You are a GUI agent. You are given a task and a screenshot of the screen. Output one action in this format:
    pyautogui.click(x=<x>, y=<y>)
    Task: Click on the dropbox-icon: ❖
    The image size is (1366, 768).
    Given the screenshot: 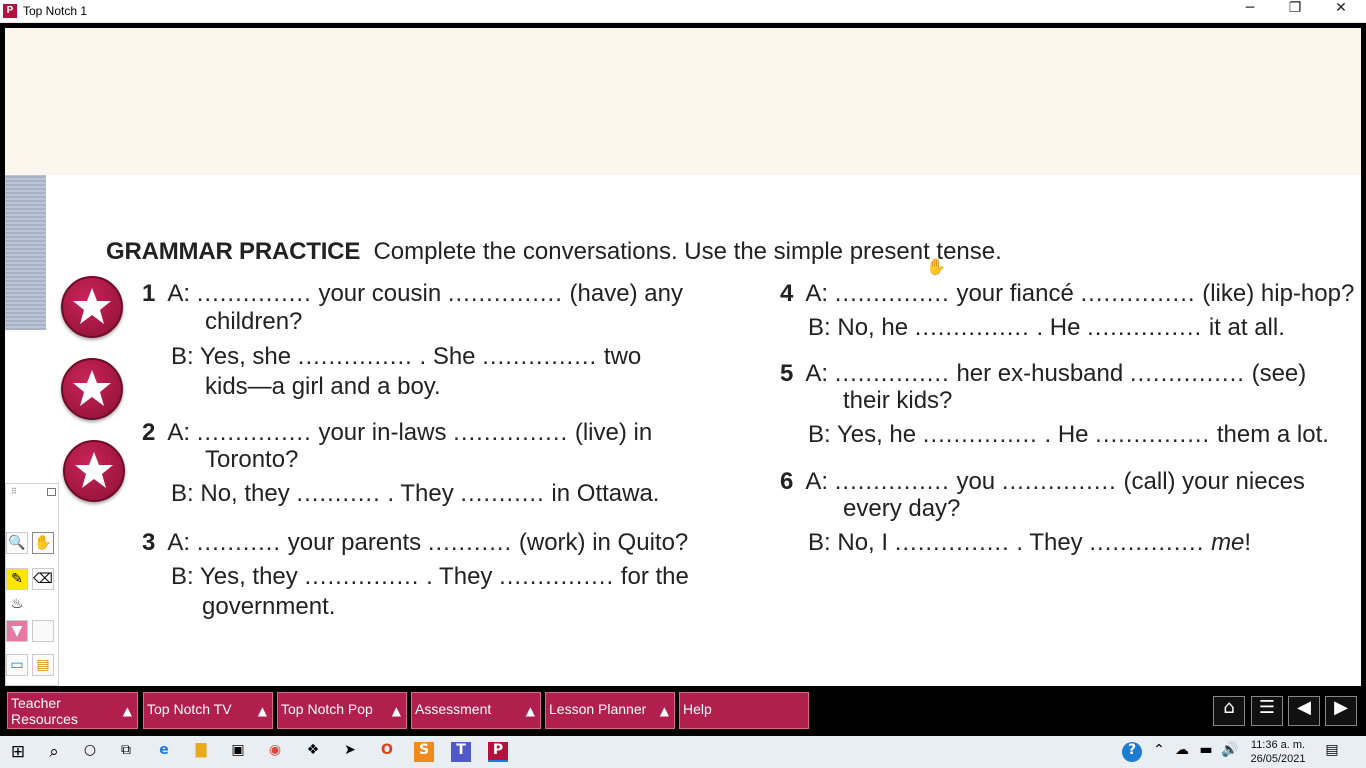 What is the action you would take?
    pyautogui.click(x=313, y=752)
    